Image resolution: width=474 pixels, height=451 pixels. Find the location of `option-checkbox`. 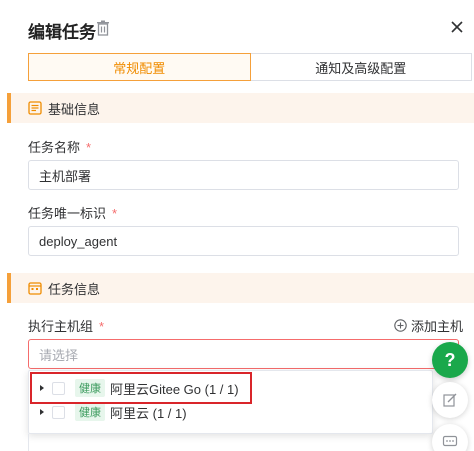

option-checkbox is located at coordinates (58, 412).